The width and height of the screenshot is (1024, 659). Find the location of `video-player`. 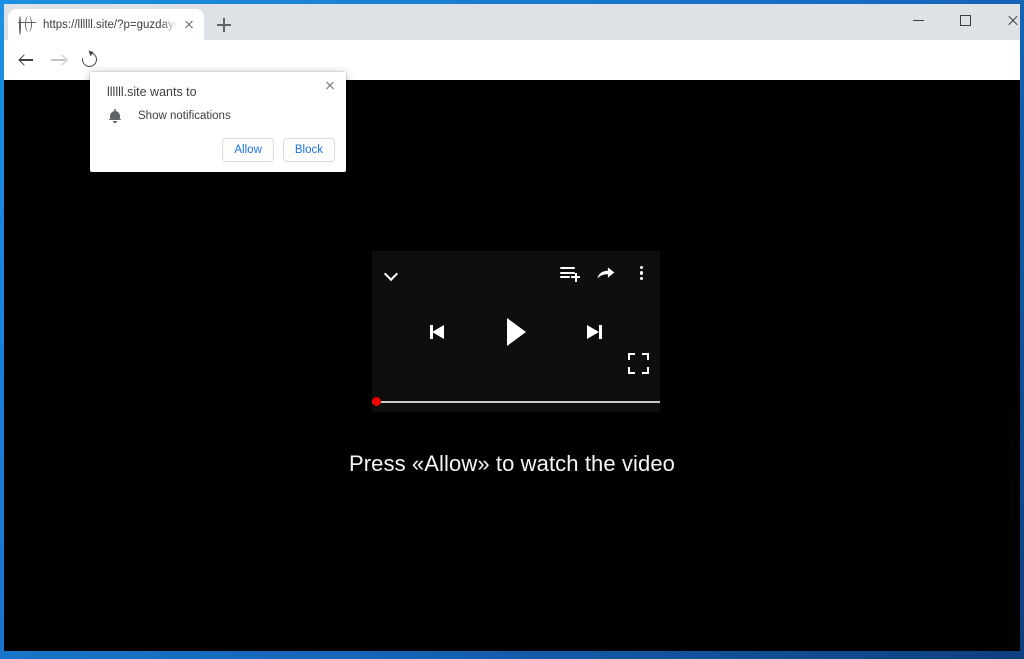

video-player is located at coordinates (516, 331).